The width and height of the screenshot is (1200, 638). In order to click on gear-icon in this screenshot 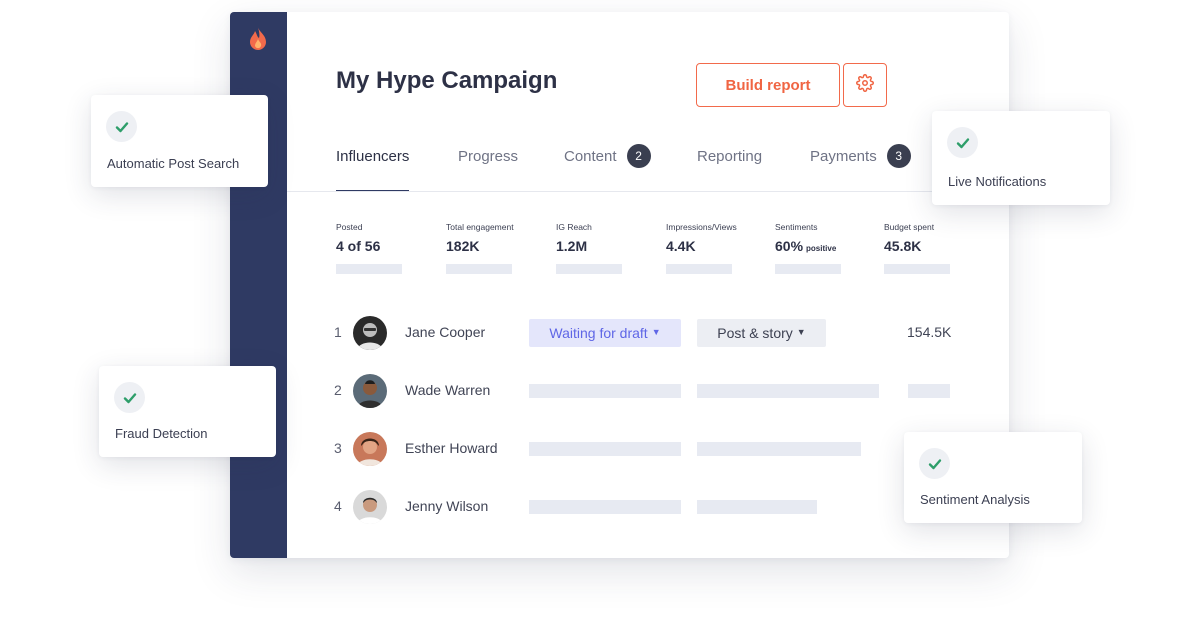, I will do `click(865, 85)`.